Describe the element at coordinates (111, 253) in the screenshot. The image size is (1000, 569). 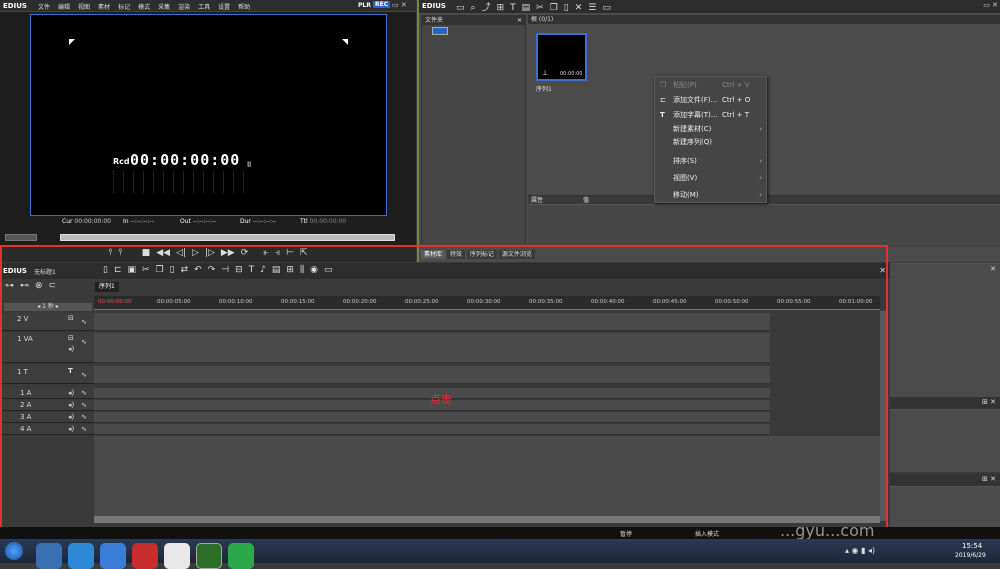
I see `set-in-icon: ⫯` at that location.